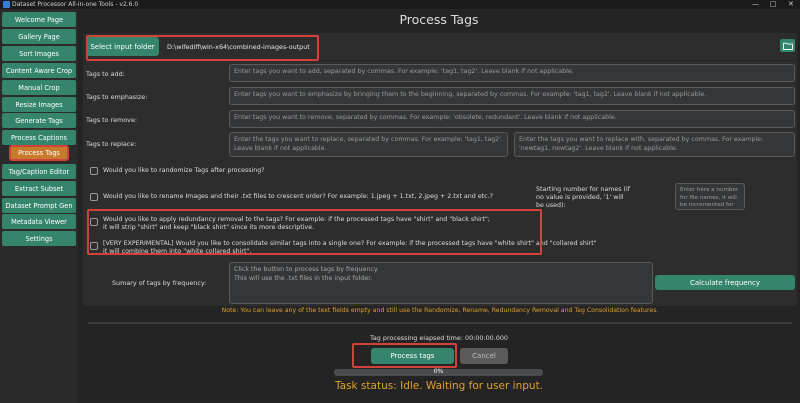 This screenshot has width=800, height=403. I want to click on tags-to-replace-label: Tags to replace:, so click(111, 144).